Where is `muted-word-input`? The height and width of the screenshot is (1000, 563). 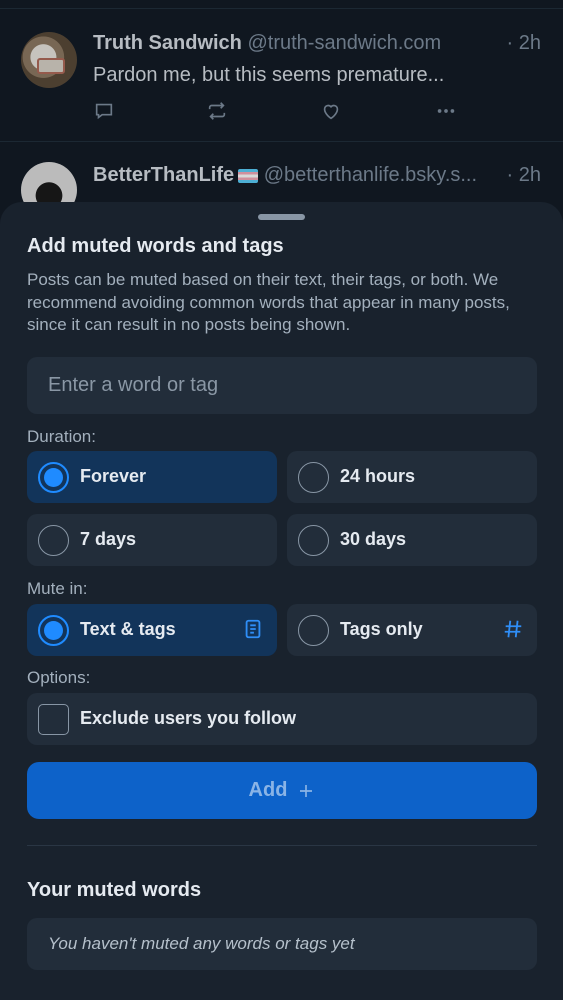 muted-word-input is located at coordinates (282, 385).